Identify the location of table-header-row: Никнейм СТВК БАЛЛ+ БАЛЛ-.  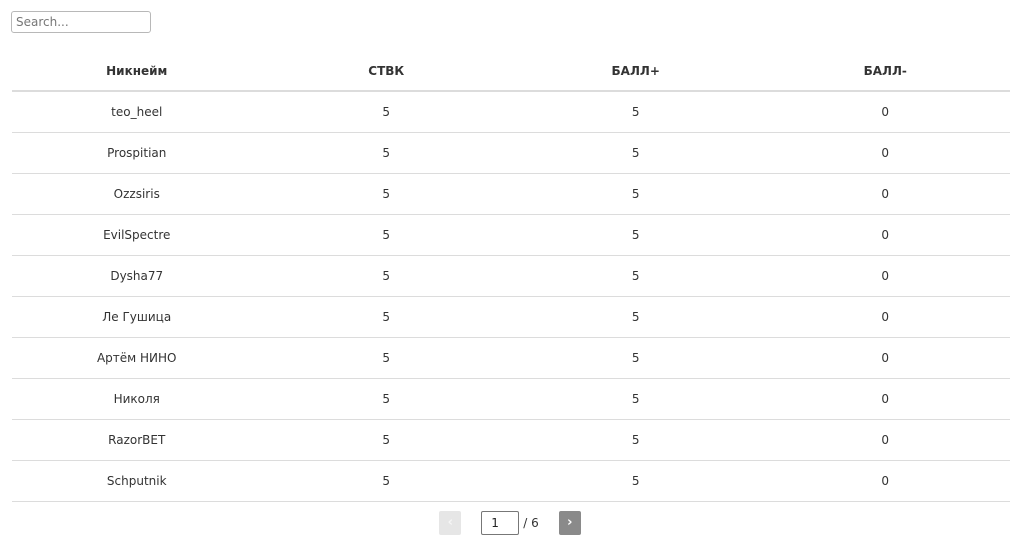
(511, 71).